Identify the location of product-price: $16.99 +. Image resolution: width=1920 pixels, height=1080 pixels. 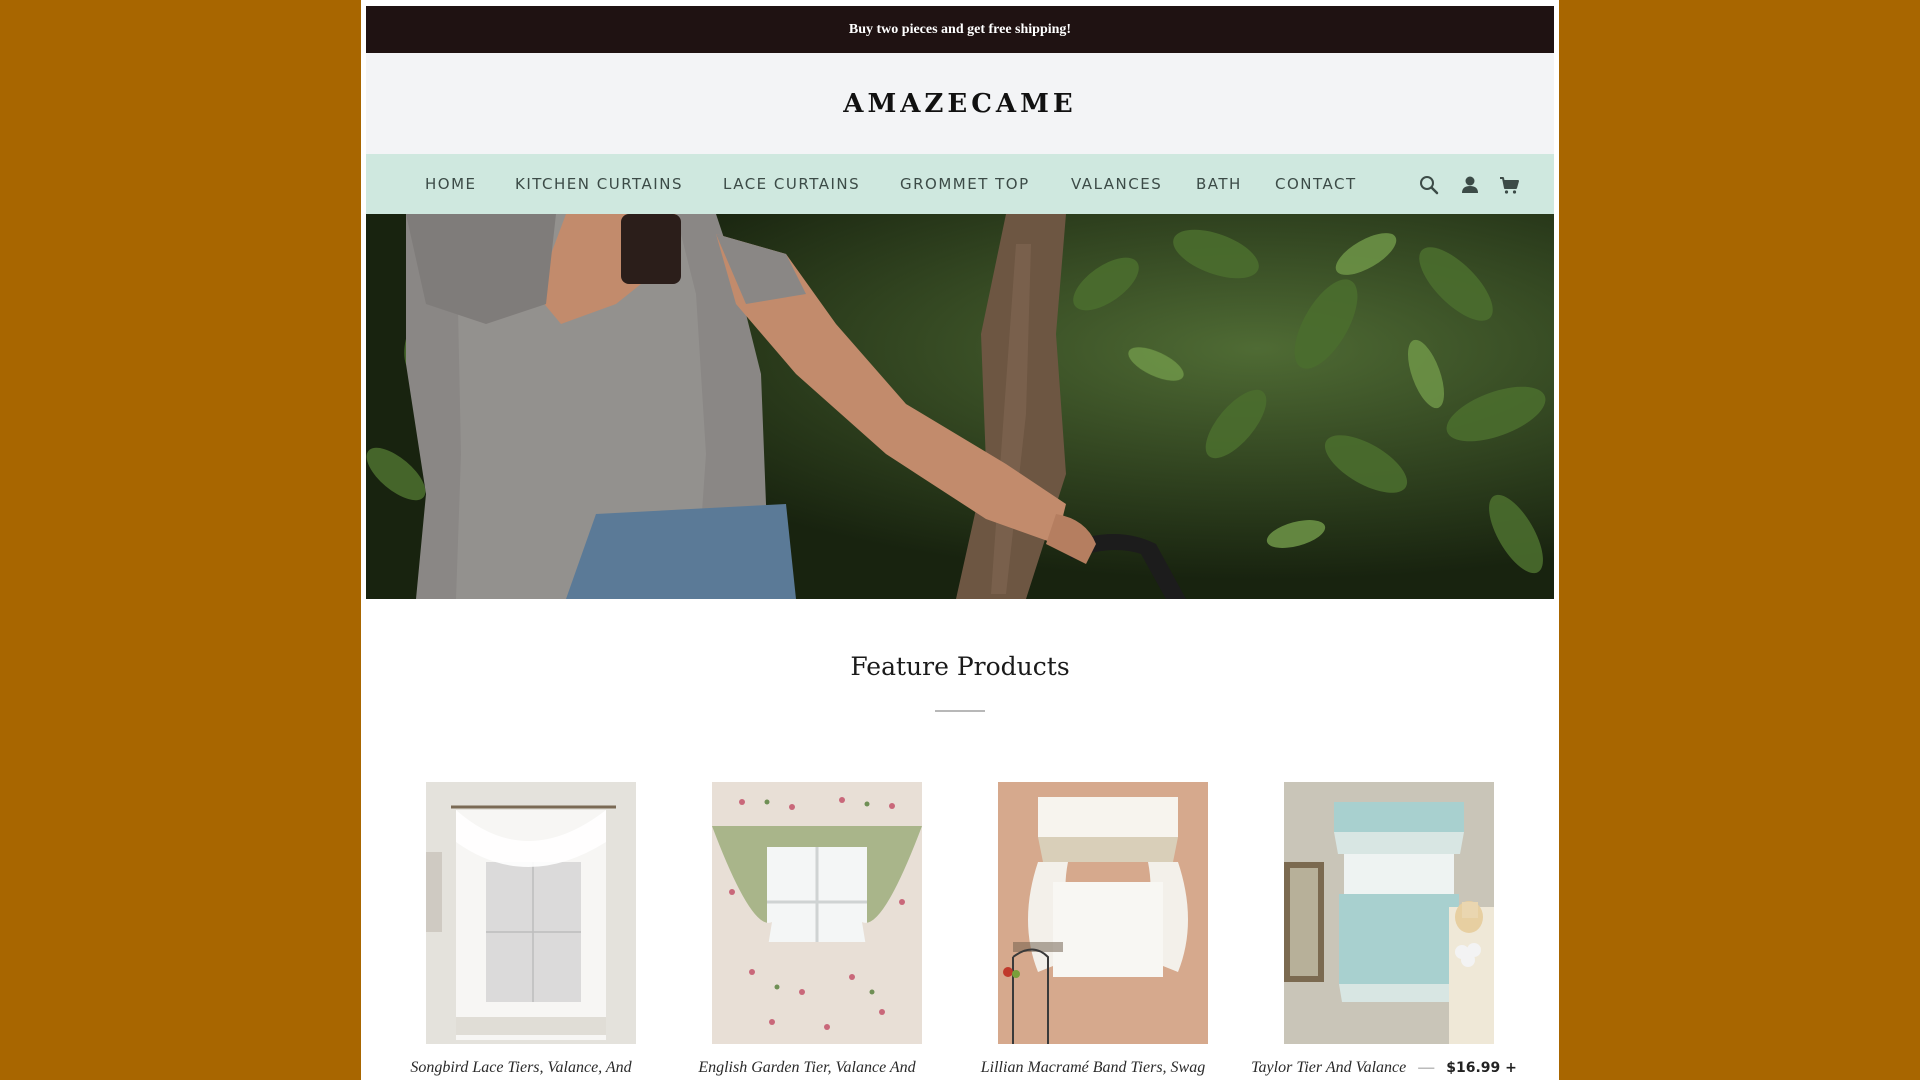
(1481, 1068).